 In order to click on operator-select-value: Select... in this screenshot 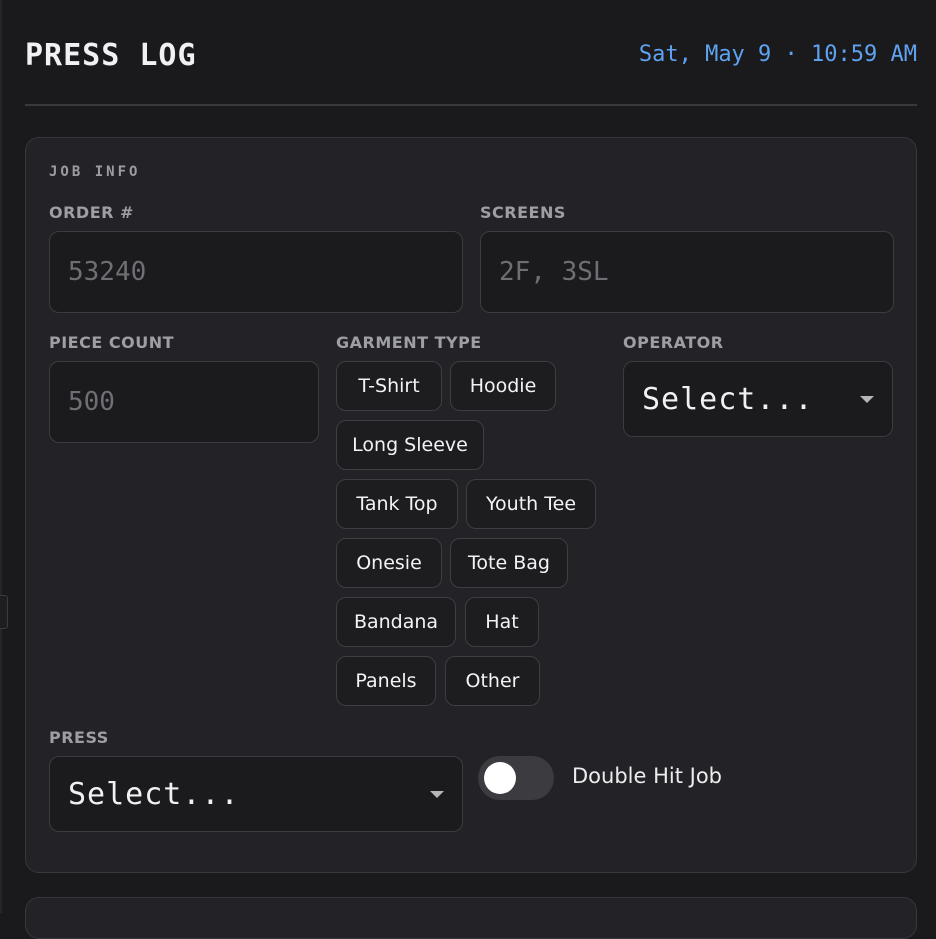, I will do `click(728, 399)`.